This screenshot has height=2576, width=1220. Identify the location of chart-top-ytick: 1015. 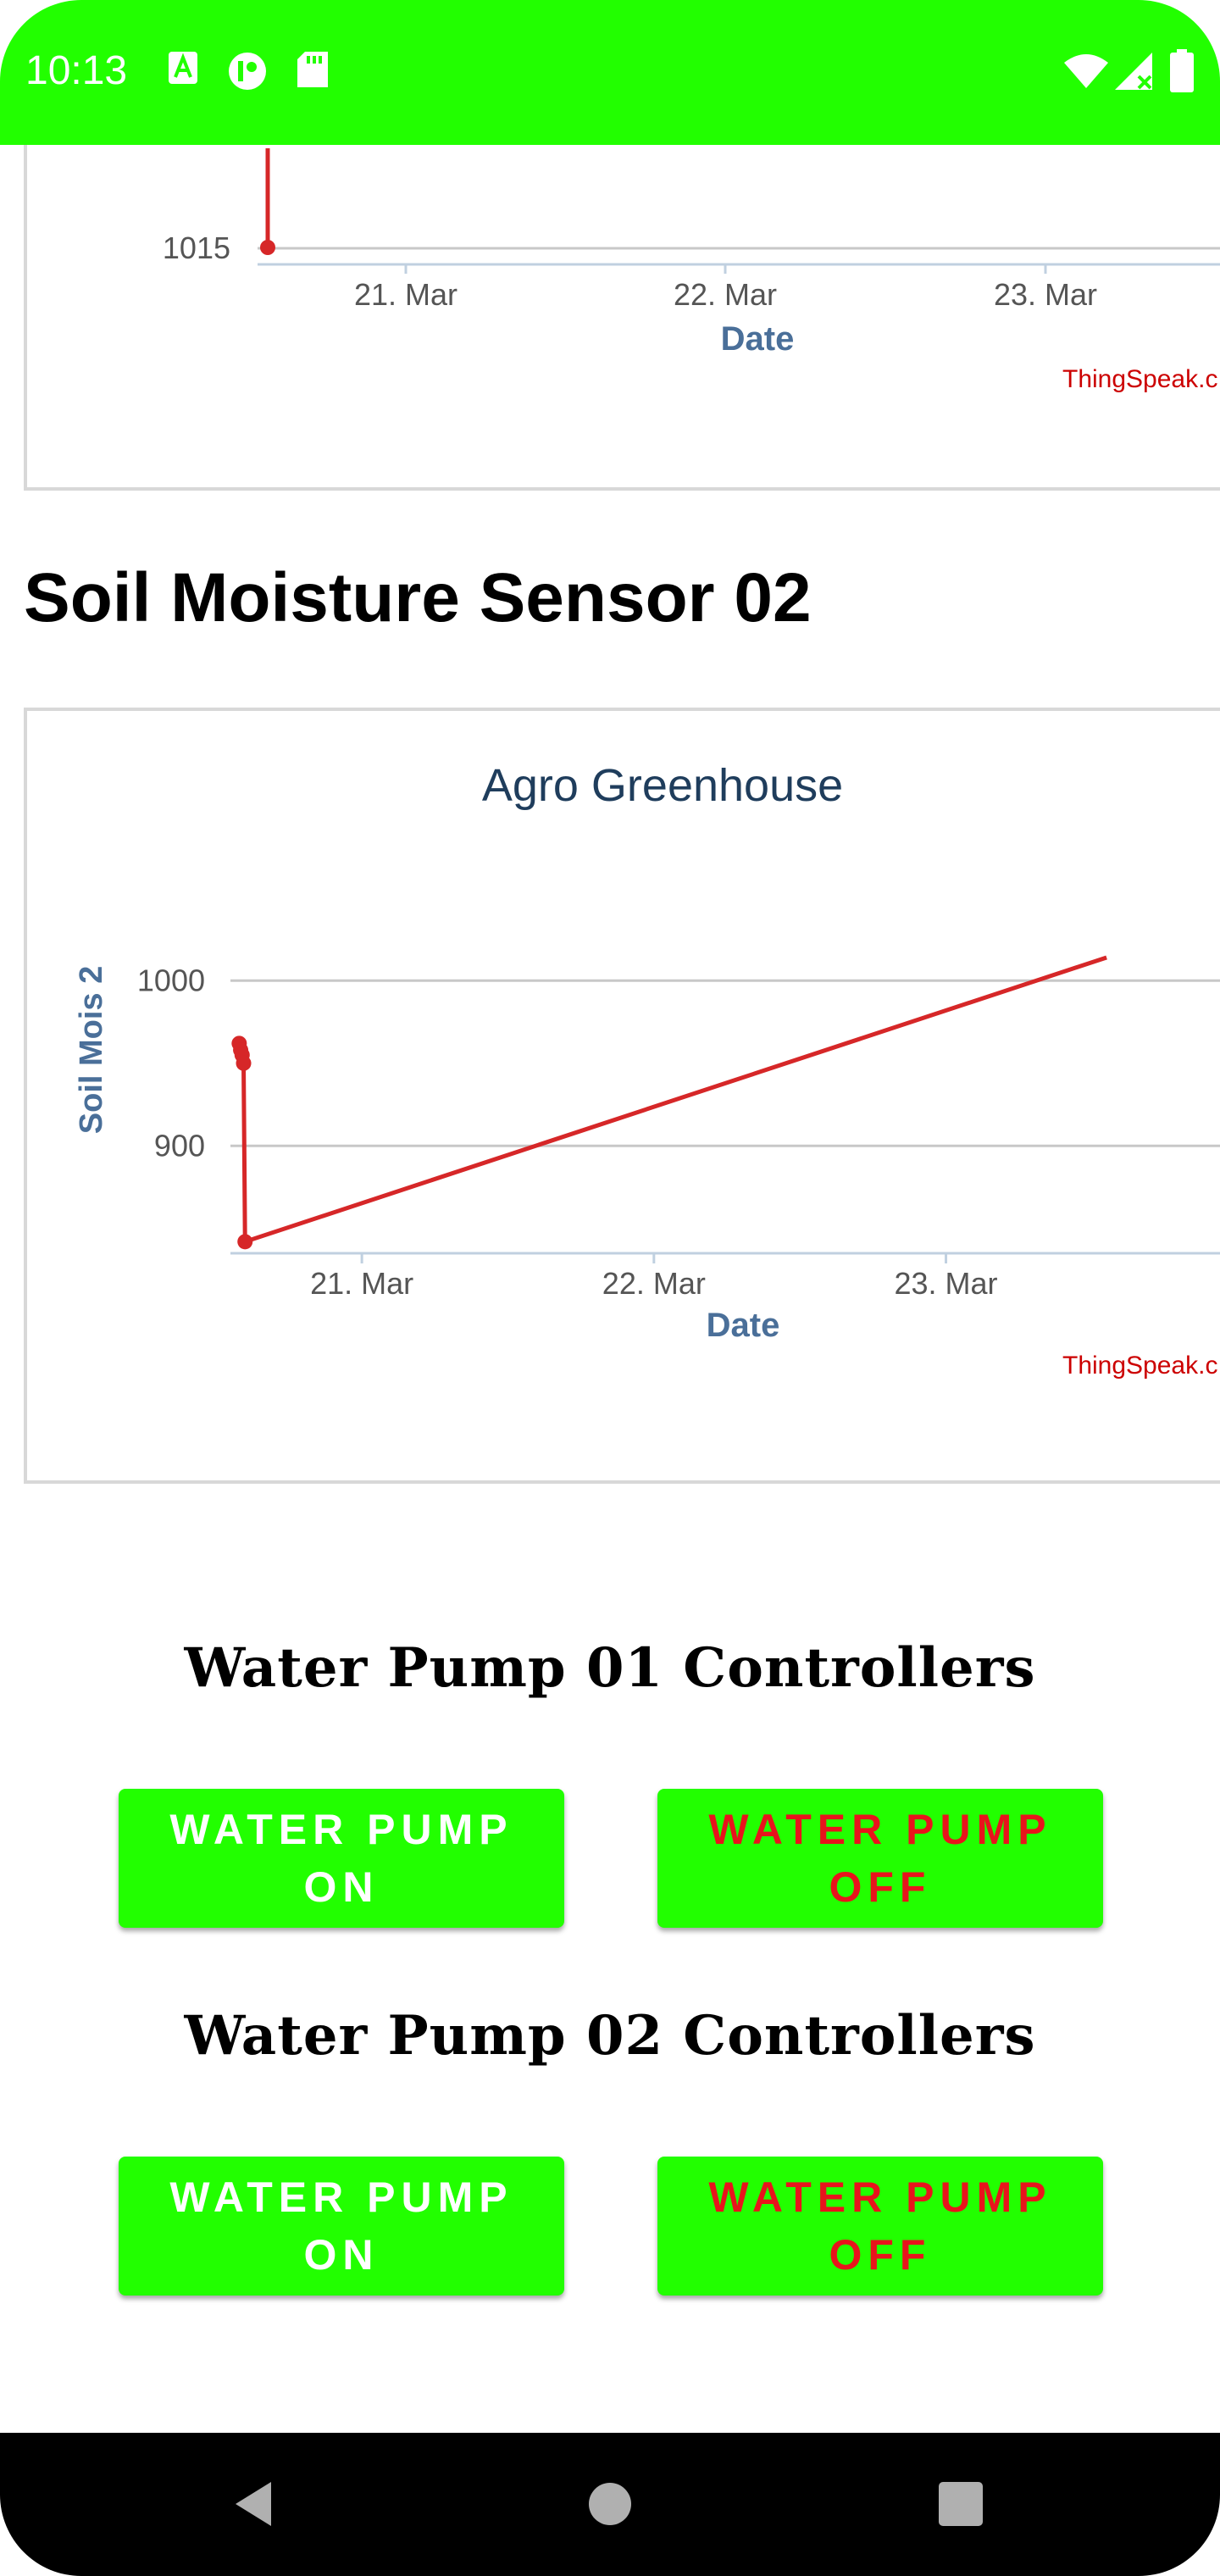
(196, 247).